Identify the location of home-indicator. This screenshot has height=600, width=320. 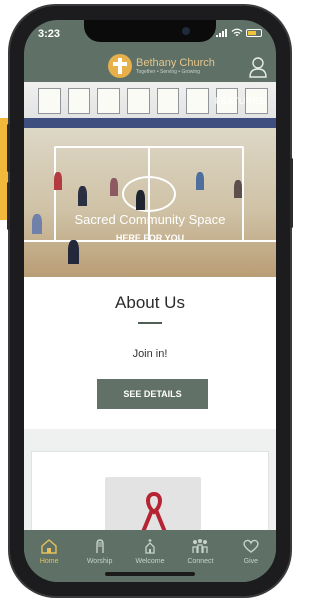
(150, 574).